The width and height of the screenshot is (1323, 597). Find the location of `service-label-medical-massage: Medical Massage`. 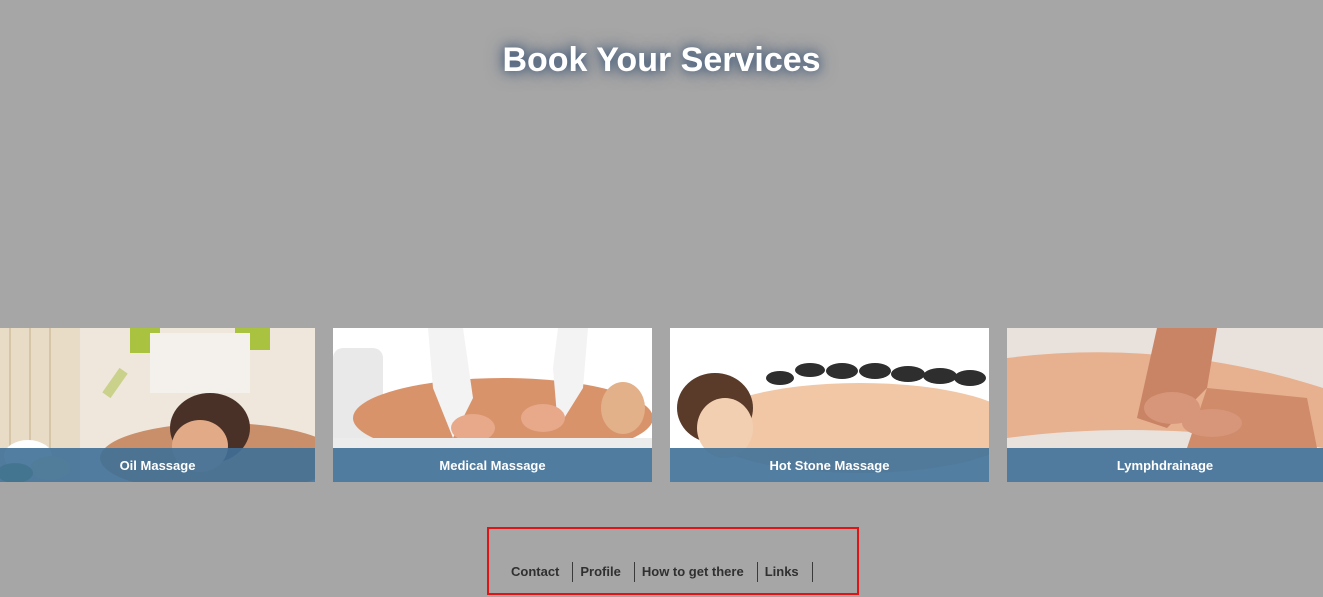

service-label-medical-massage: Medical Massage is located at coordinates (492, 465).